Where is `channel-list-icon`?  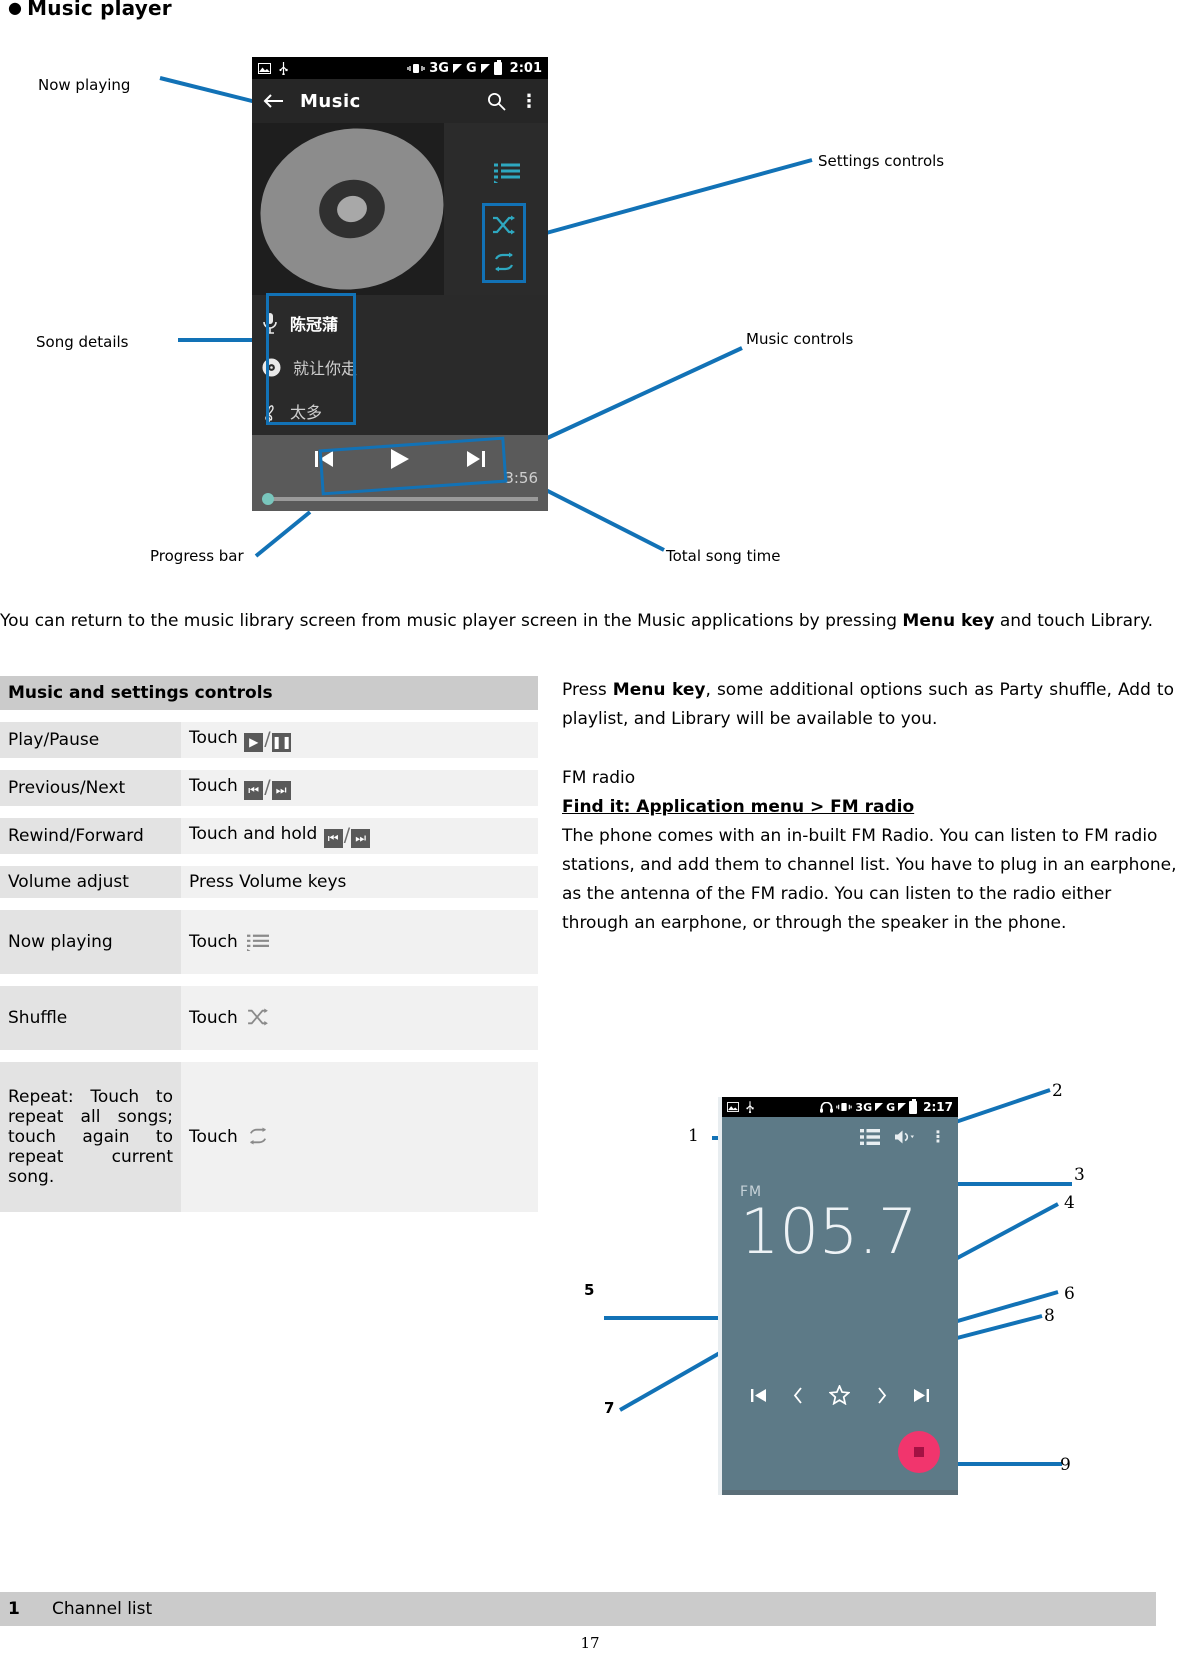 channel-list-icon is located at coordinates (870, 1136).